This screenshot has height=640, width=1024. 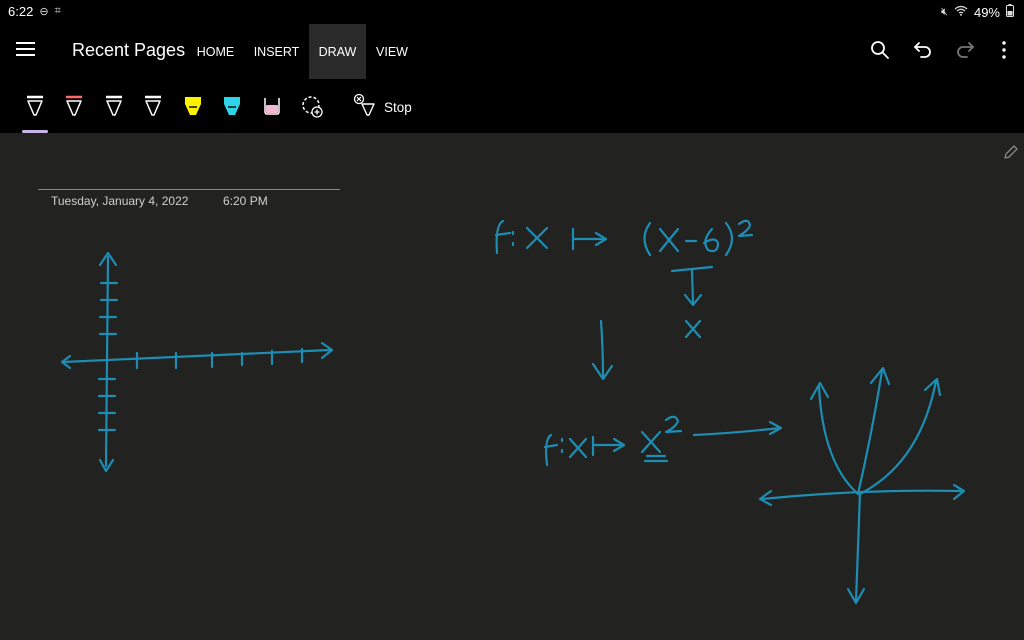 I want to click on app-toolbar: Recent Pages HOME INSERT DRAW VIEW, so click(x=512, y=51).